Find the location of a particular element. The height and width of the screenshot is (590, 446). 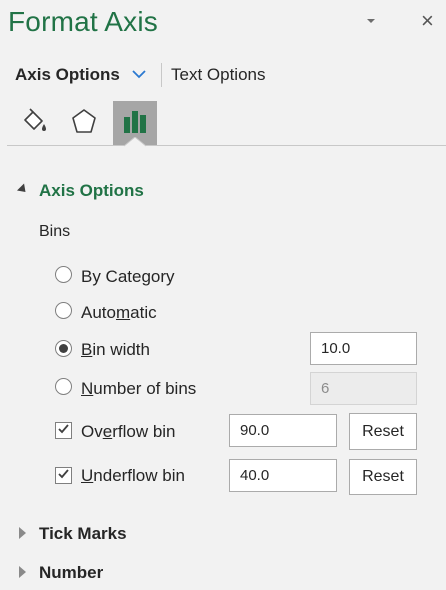

effects-button is located at coordinates (84, 123).